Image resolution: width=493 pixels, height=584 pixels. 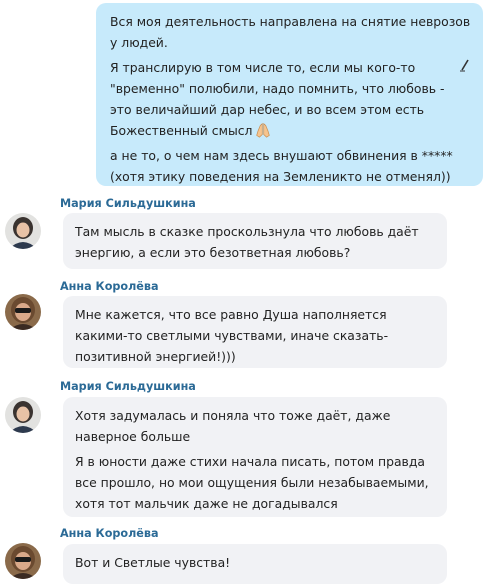 What do you see at coordinates (139, 42) in the screenshot?
I see `message-line: у людей.` at bounding box center [139, 42].